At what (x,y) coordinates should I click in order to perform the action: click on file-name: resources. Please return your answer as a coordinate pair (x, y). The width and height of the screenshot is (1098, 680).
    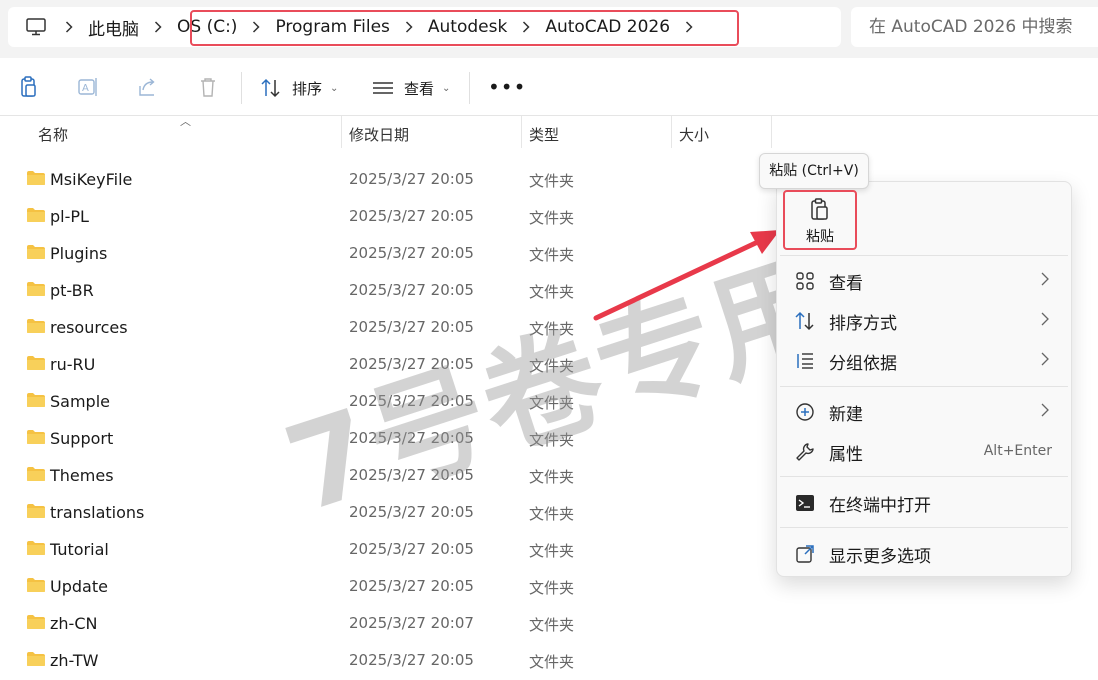
    Looking at the image, I should click on (89, 327).